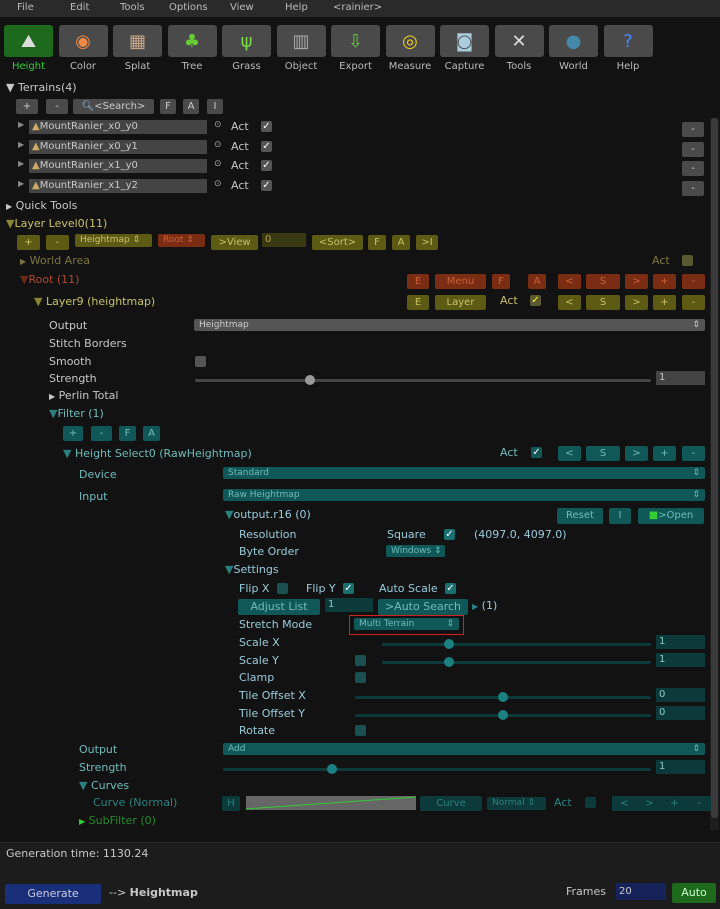  I want to click on toolbar-capture-button: ◙, so click(464, 41).